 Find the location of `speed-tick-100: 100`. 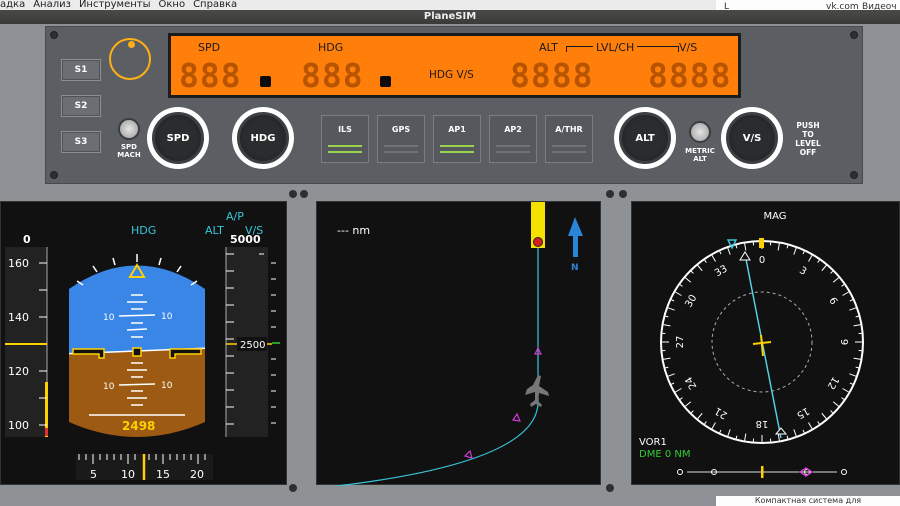

speed-tick-100: 100 is located at coordinates (18, 425).